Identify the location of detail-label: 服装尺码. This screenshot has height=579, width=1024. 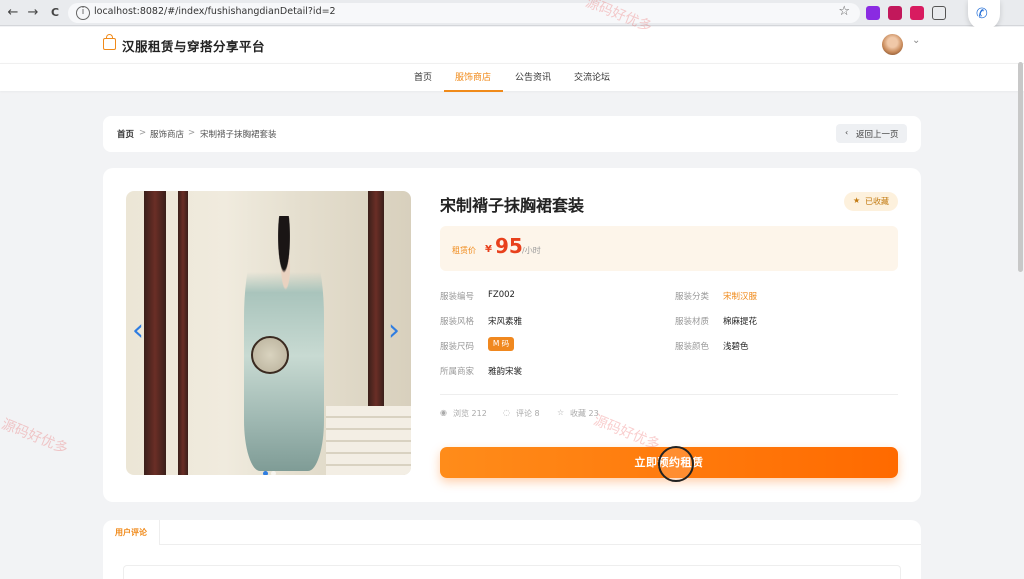
(457, 347).